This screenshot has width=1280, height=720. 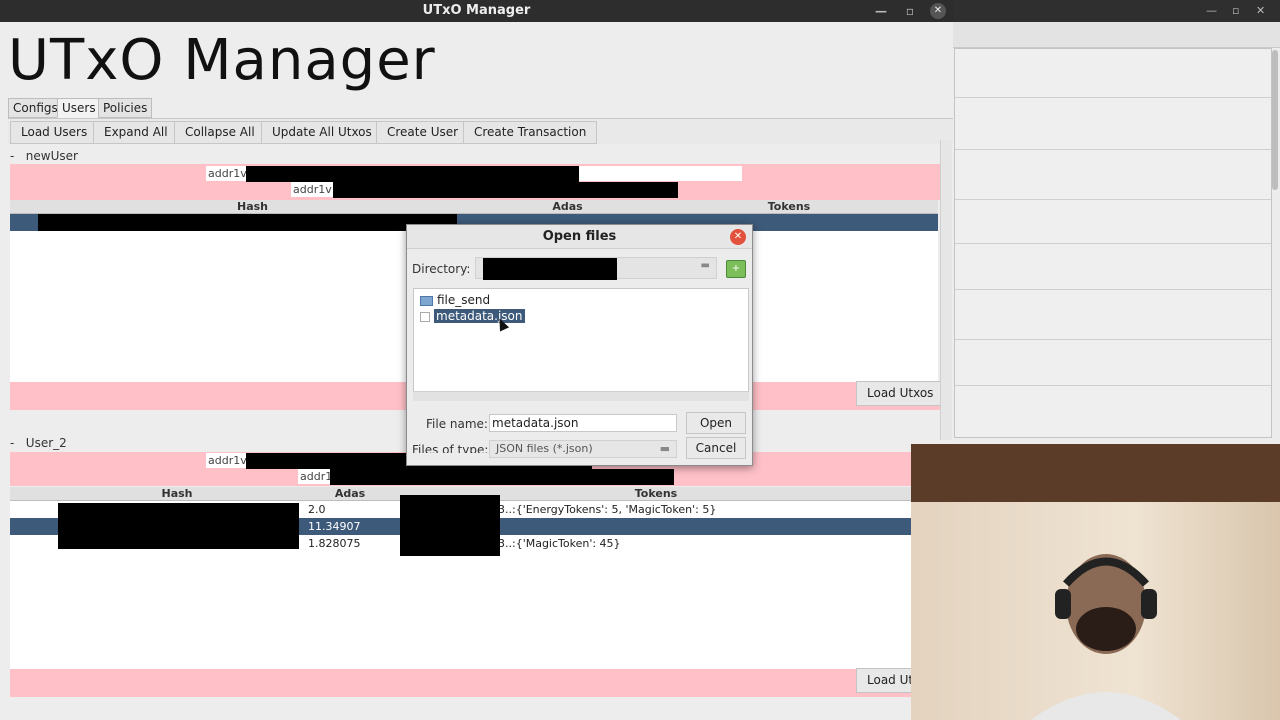 I want to click on person-image, so click(x=1106, y=637).